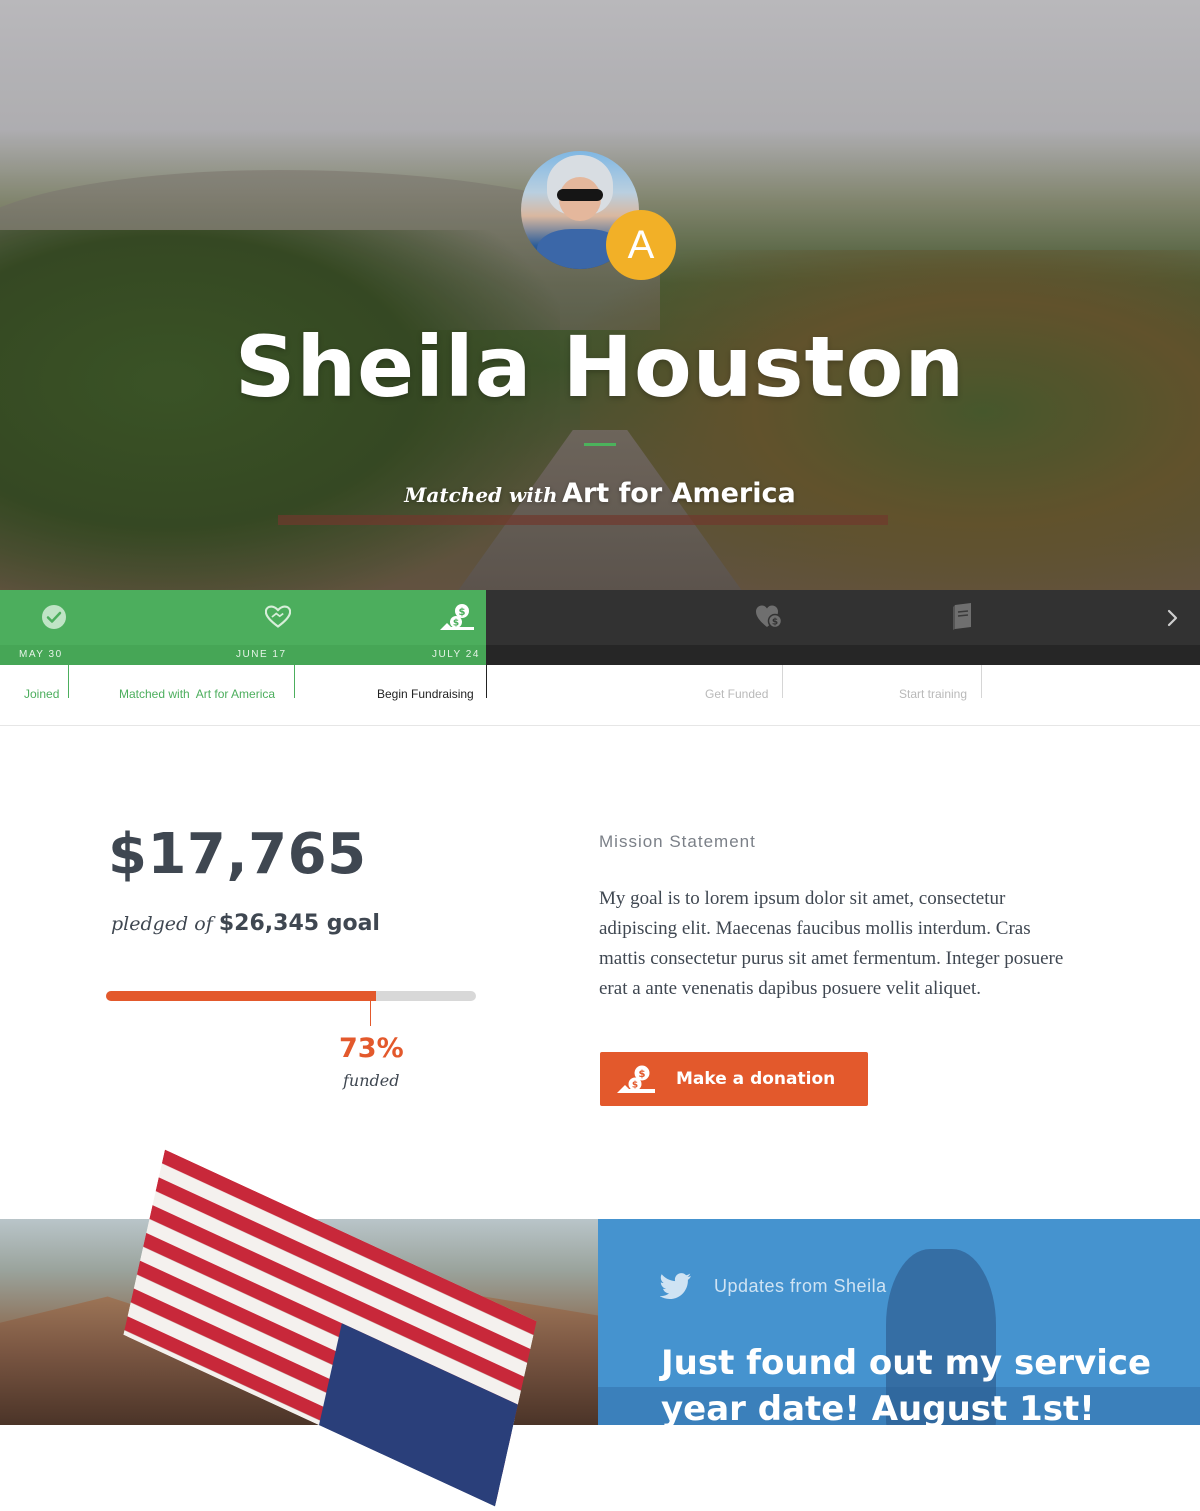  Describe the element at coordinates (162, 924) in the screenshot. I see `pledged-of-text: pledged of` at that location.